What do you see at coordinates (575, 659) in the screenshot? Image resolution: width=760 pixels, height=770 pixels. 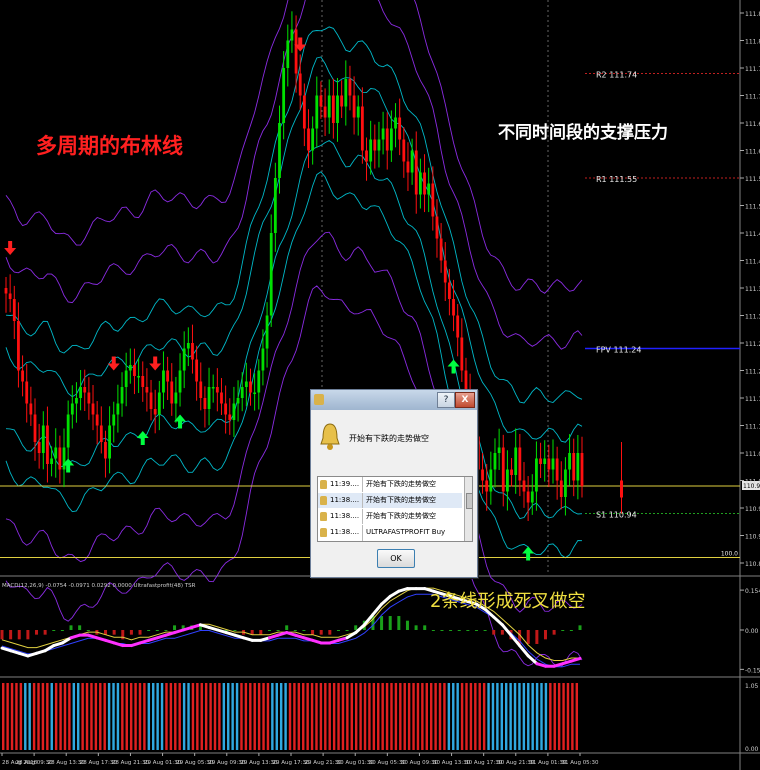 I see `macd-main-line-segment` at bounding box center [575, 659].